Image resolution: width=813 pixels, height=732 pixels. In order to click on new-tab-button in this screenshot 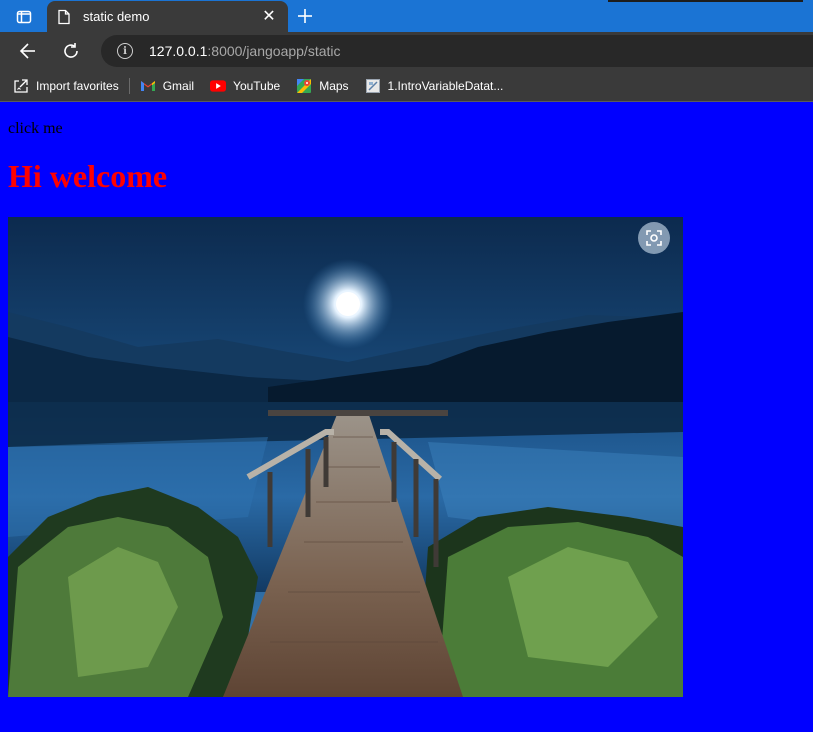, I will do `click(305, 16)`.